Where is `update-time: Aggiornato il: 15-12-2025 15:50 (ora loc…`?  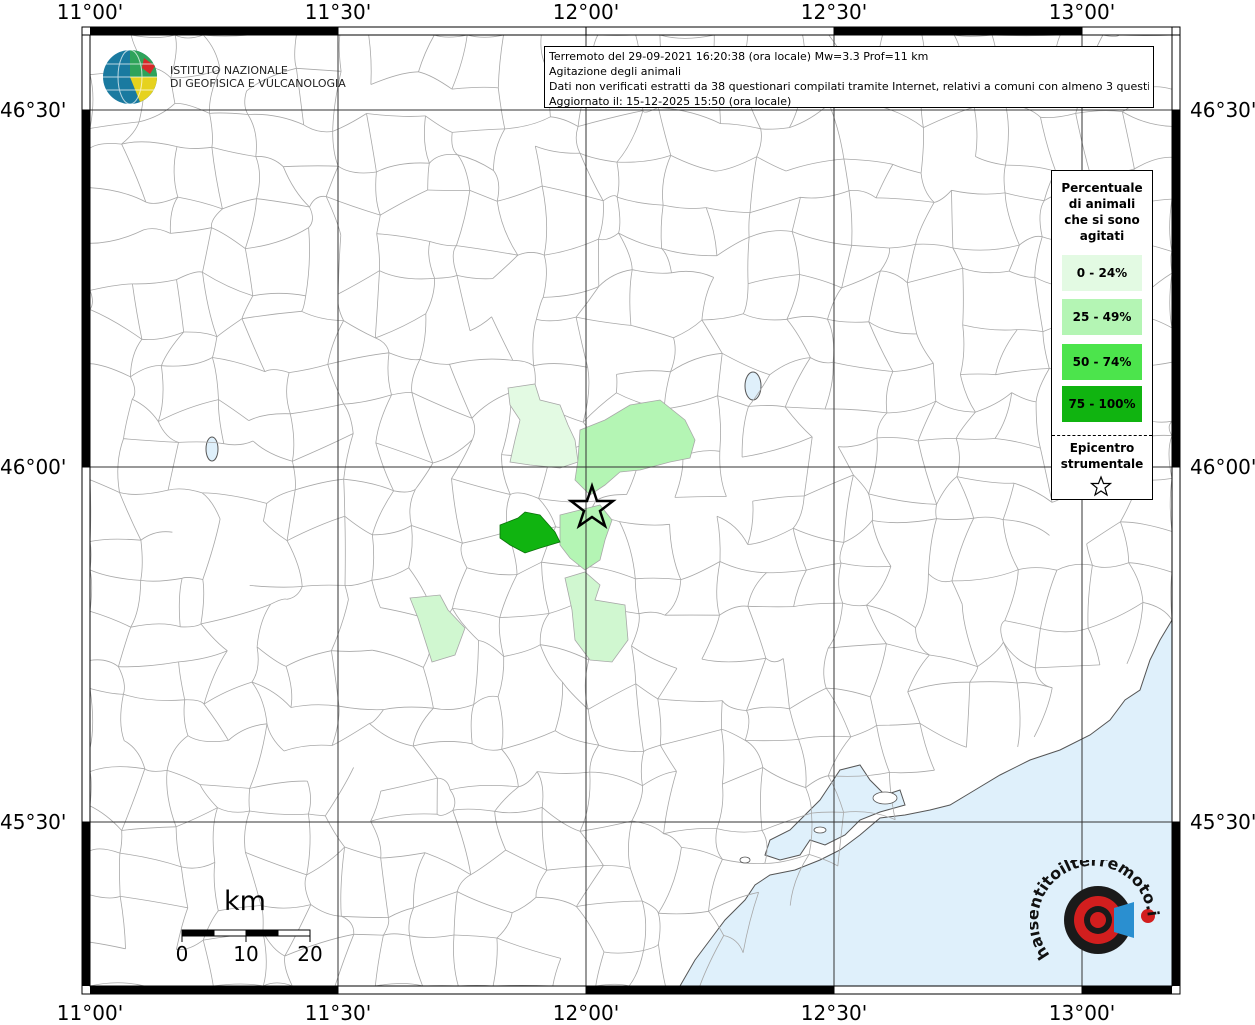
update-time: Aggiornato il: 15-12-2025 15:50 (ora loc… is located at coordinates (849, 101).